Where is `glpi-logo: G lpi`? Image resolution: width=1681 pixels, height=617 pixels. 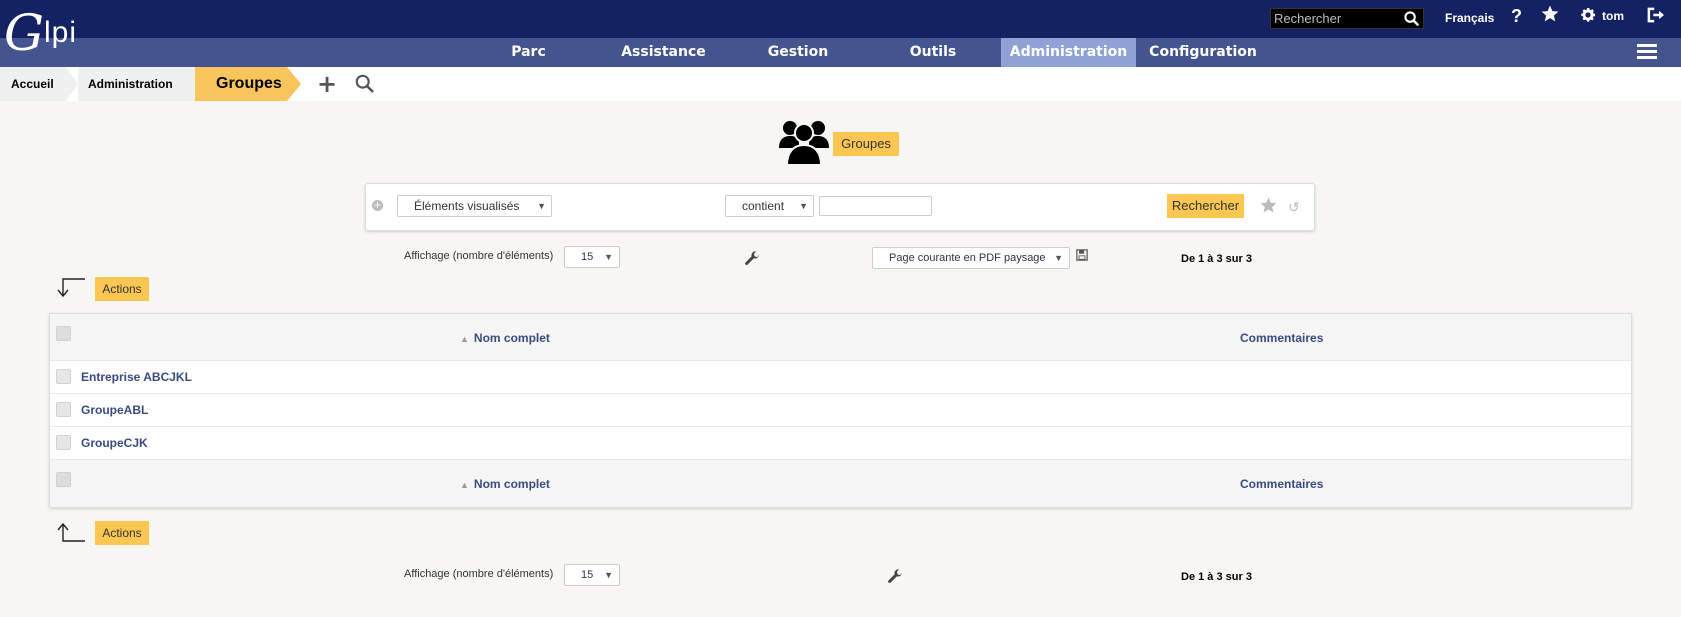 glpi-logo: G lpi is located at coordinates (50, 33).